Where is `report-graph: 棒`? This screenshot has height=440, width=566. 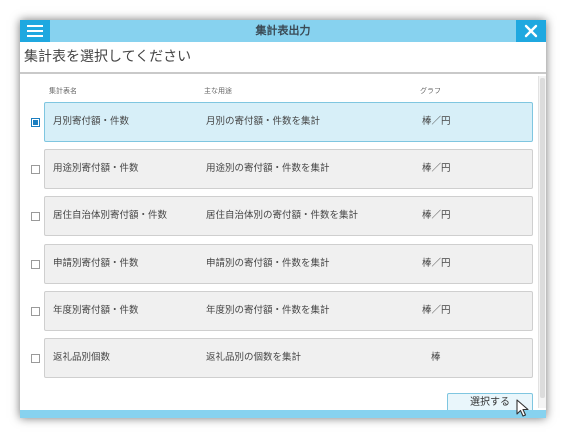 report-graph: 棒 is located at coordinates (436, 357).